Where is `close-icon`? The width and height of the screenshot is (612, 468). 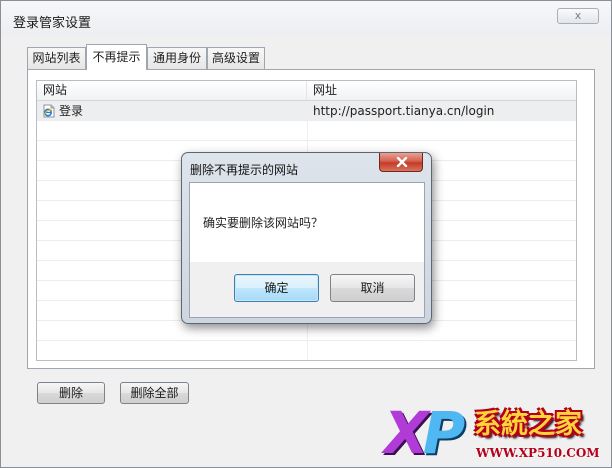 close-icon is located at coordinates (402, 162).